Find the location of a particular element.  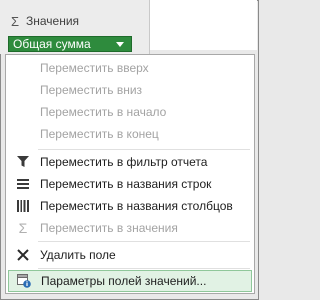

menu-item-move-to-end: Переместить в конец is located at coordinates (130, 134).